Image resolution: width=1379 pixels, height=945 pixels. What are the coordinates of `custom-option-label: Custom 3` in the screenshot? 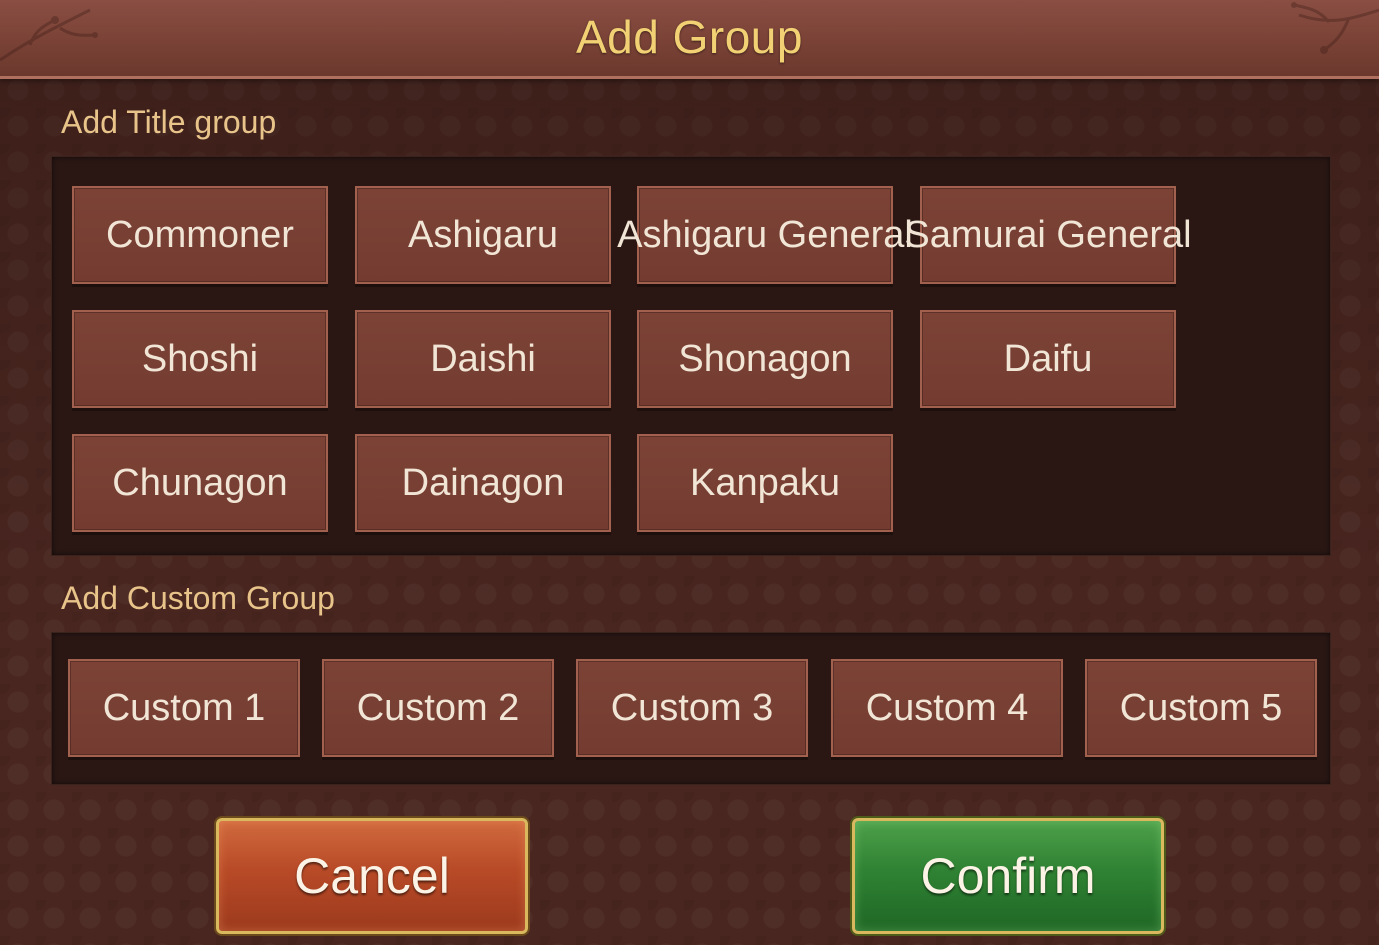 It's located at (692, 707).